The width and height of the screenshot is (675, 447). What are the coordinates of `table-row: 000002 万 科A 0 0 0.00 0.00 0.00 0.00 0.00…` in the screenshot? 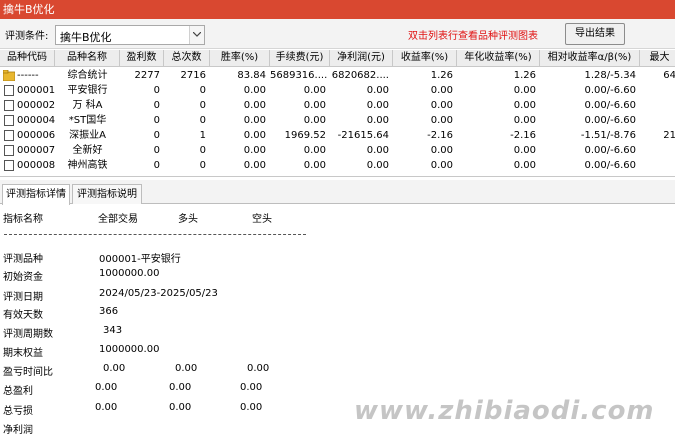 It's located at (337, 105).